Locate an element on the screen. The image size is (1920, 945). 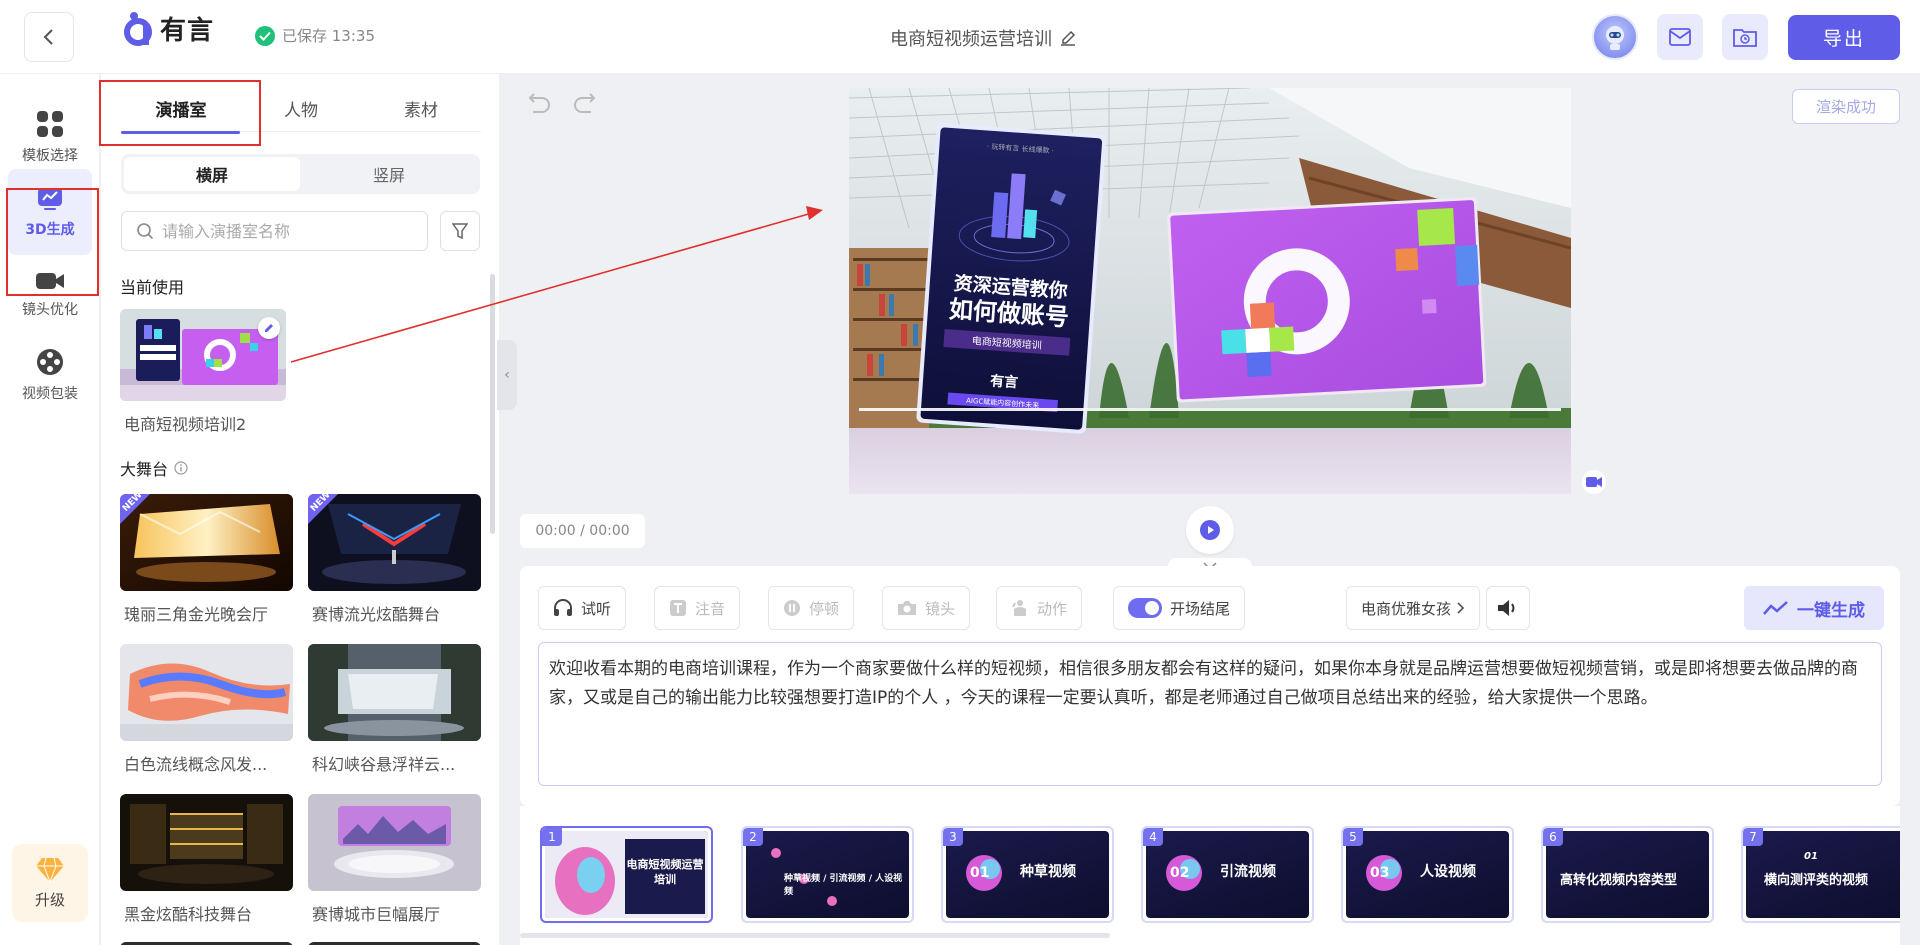
camera-button: 镜头 is located at coordinates (926, 608).